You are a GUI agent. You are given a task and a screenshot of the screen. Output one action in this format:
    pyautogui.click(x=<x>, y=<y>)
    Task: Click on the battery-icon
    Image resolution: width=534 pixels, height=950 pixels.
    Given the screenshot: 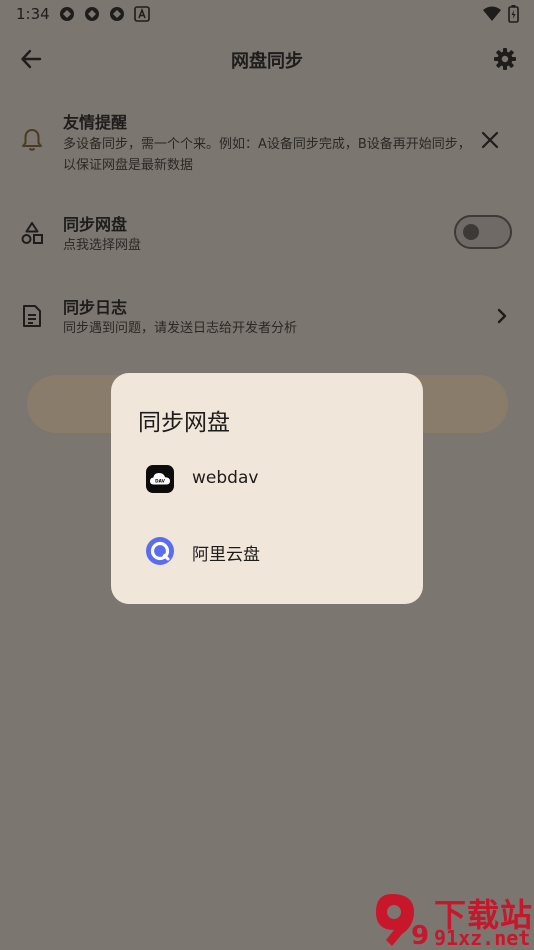 What is the action you would take?
    pyautogui.click(x=513, y=14)
    